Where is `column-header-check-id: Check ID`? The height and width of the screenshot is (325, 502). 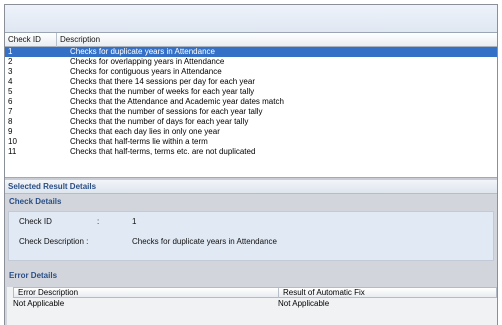
column-header-check-id: Check ID is located at coordinates (31, 40).